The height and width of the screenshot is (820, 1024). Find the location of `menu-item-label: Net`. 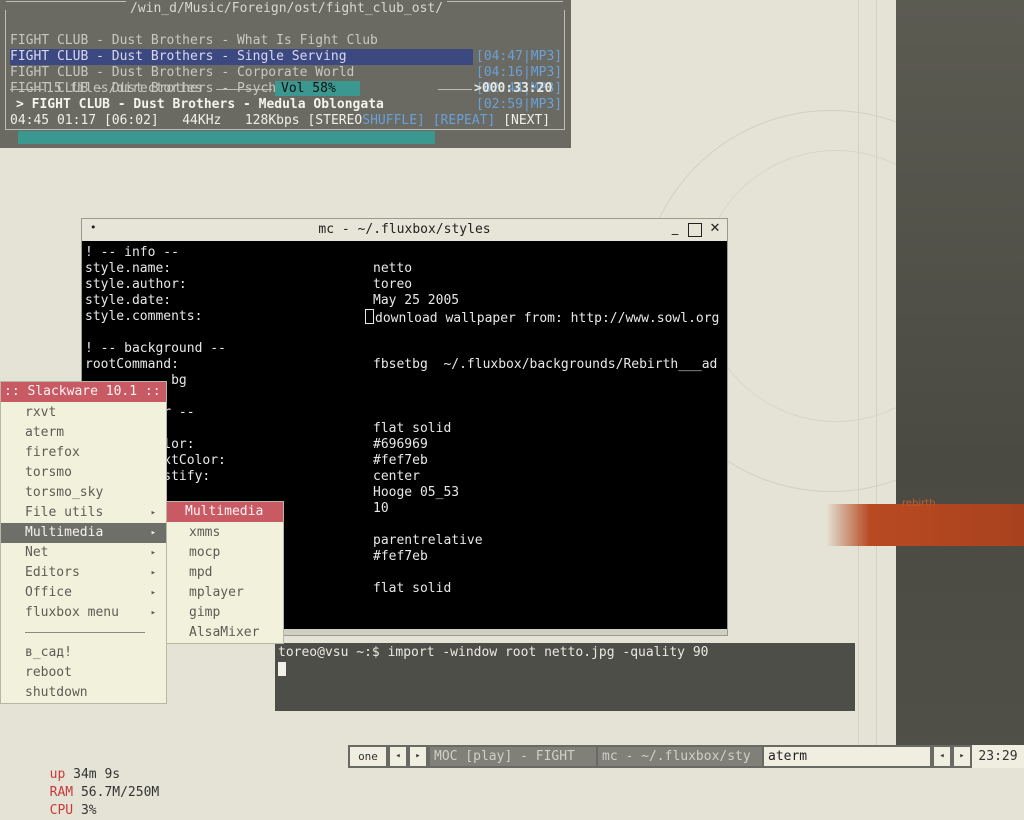

menu-item-label: Net is located at coordinates (37, 552).